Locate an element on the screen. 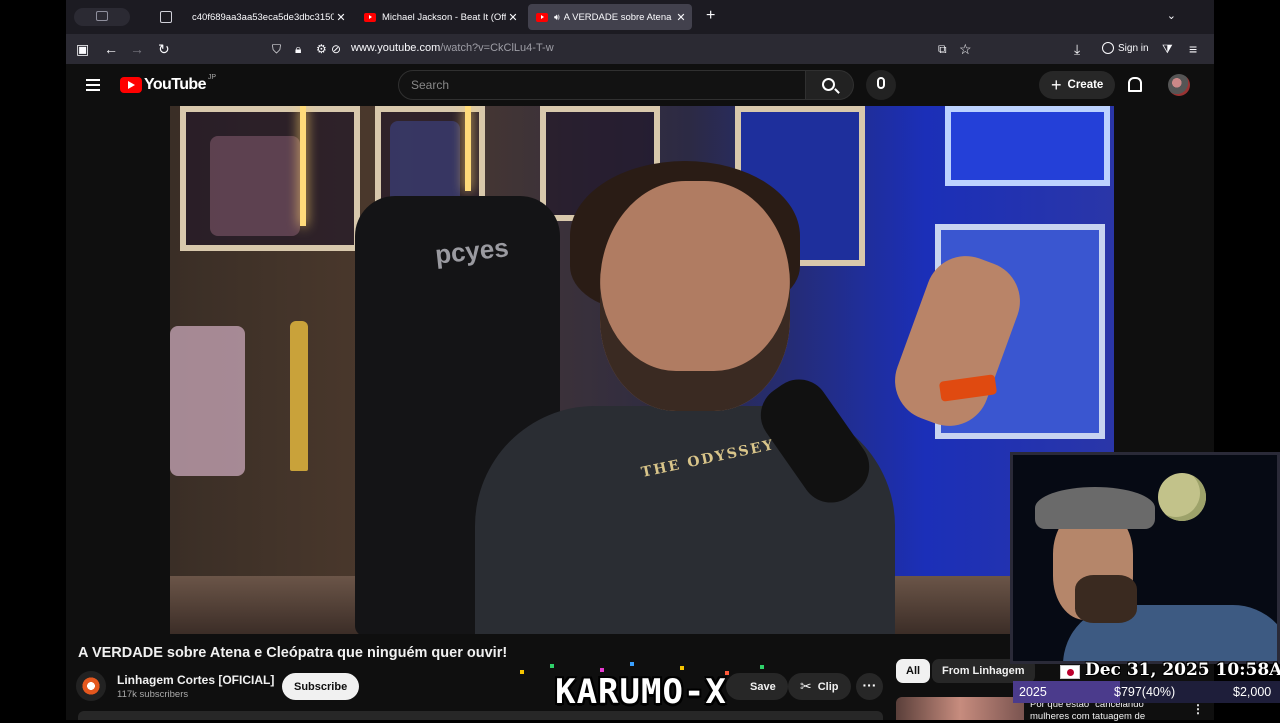 Image resolution: width=1280 pixels, height=723 pixels. clip-label: Clip is located at coordinates (828, 686).